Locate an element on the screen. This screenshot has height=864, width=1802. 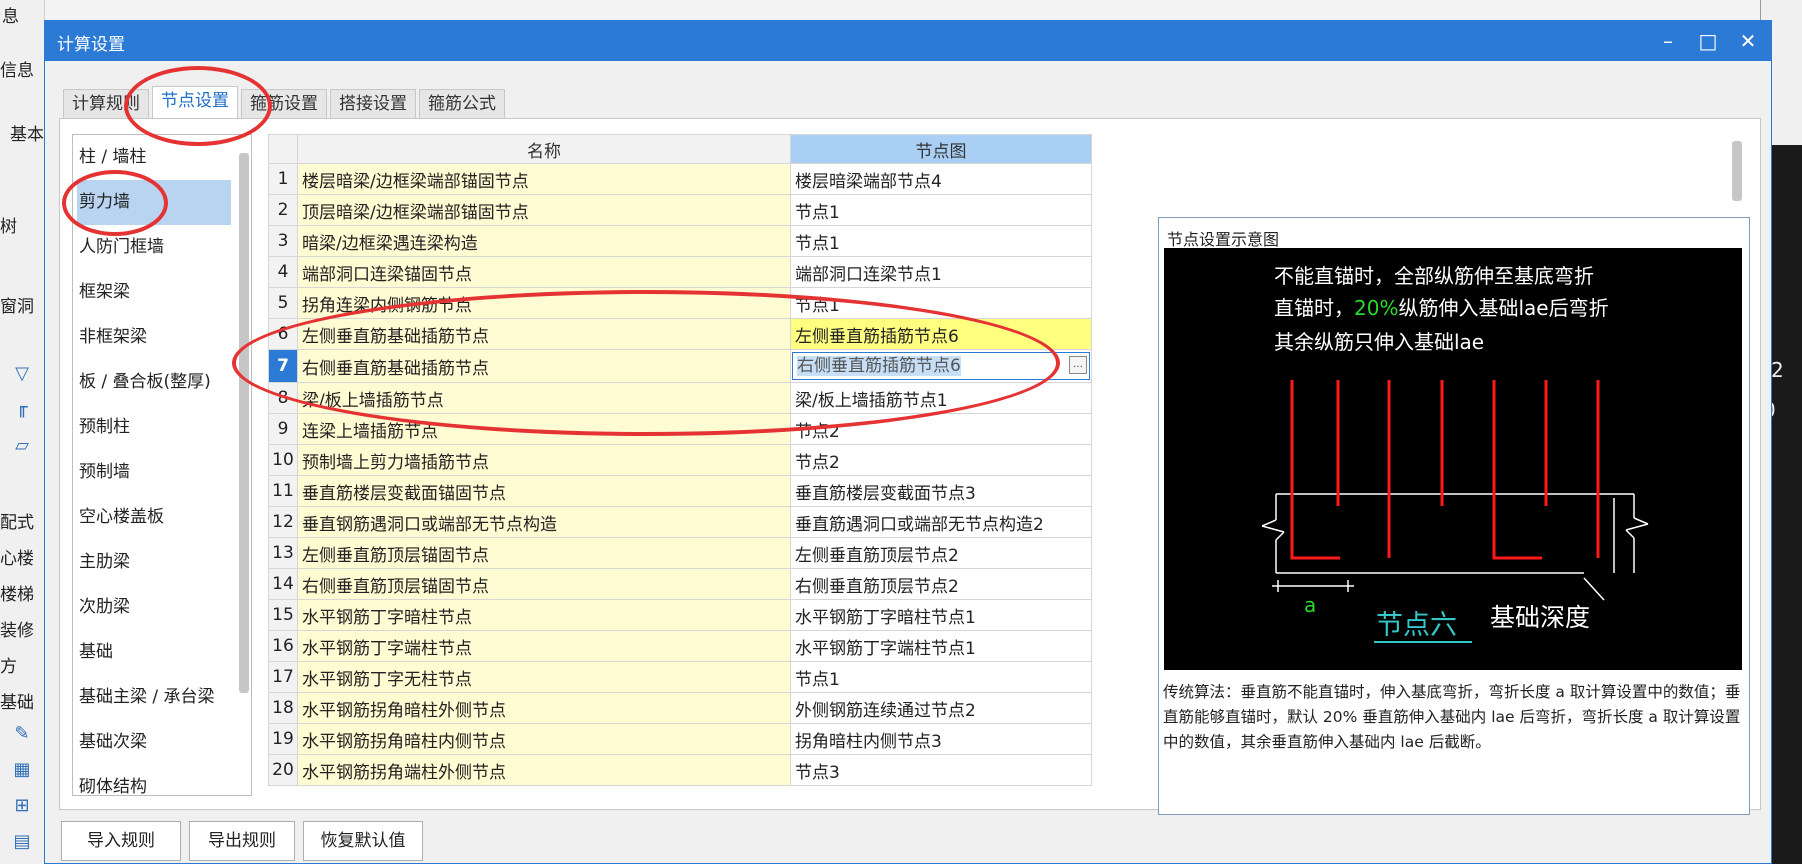
category-item: 基础主梁 / 承台梁 is located at coordinates (162, 697).